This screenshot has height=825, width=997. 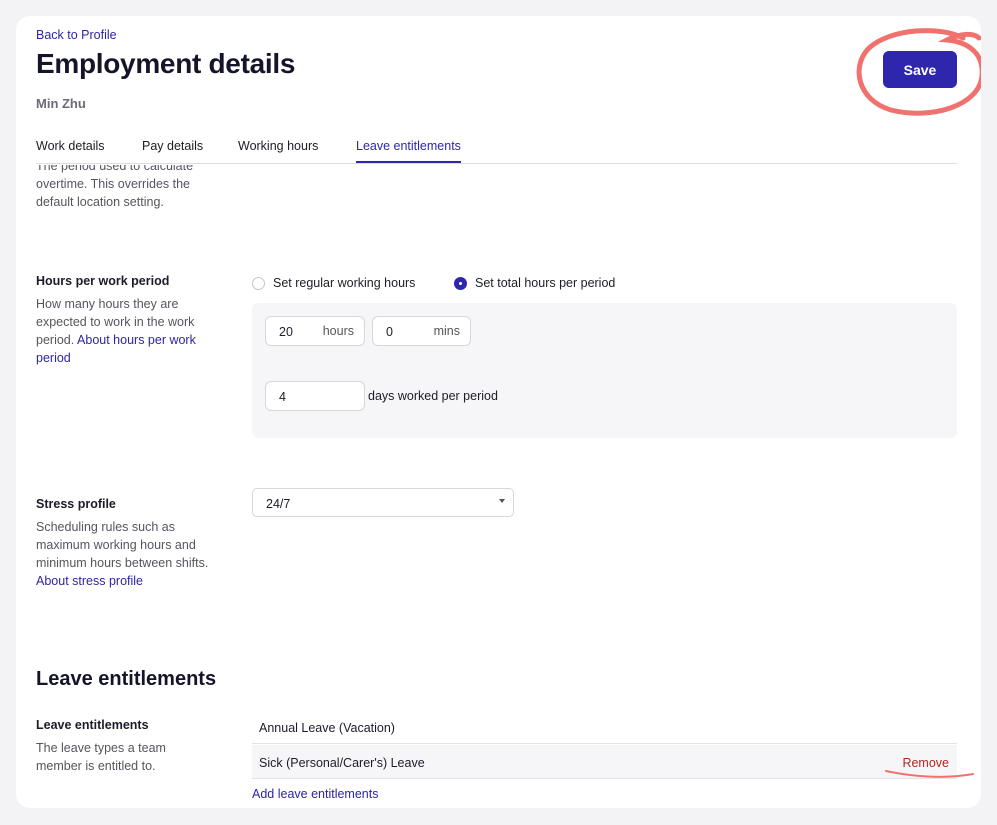 I want to click on stress-profile-value: 24/7, so click(x=278, y=504).